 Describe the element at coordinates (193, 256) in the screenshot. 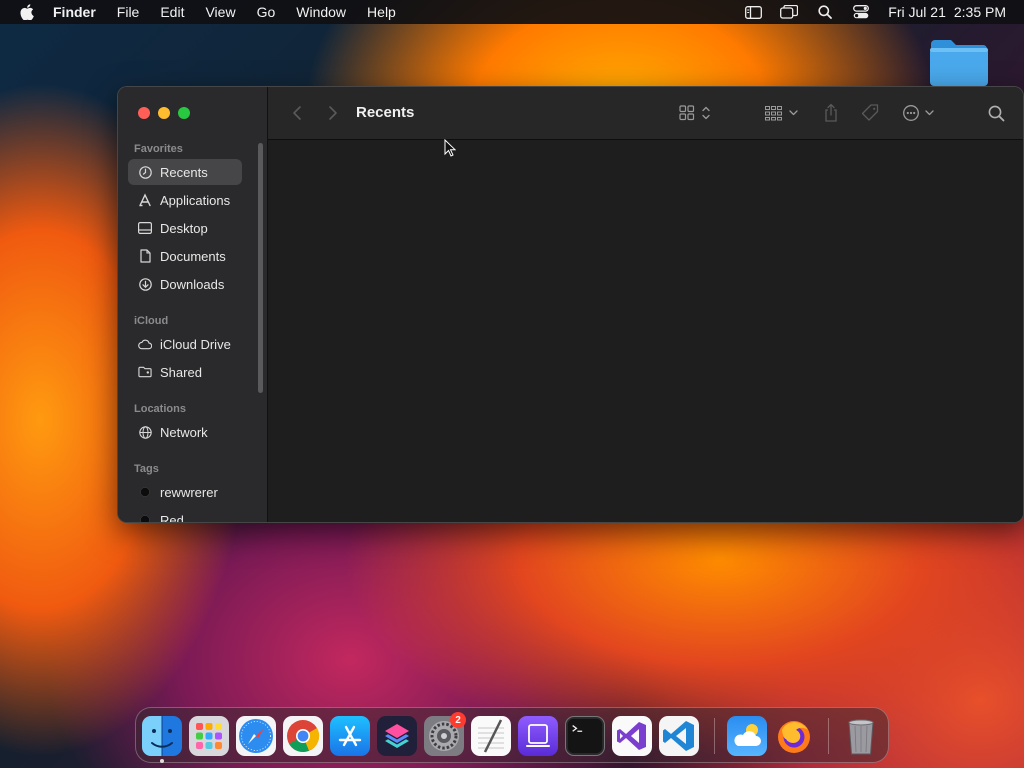

I see `sidebar-item-label: Documents` at that location.